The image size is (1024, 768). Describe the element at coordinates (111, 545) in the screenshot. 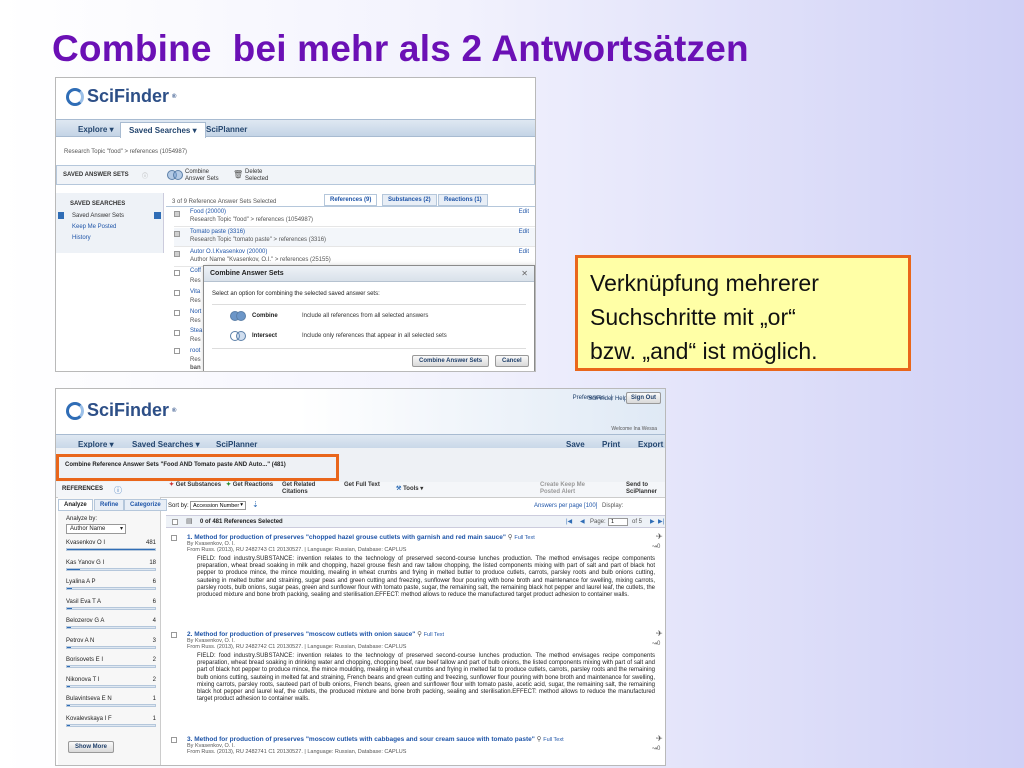

I see `author-facet-item: Kvasenkov O I 481` at that location.